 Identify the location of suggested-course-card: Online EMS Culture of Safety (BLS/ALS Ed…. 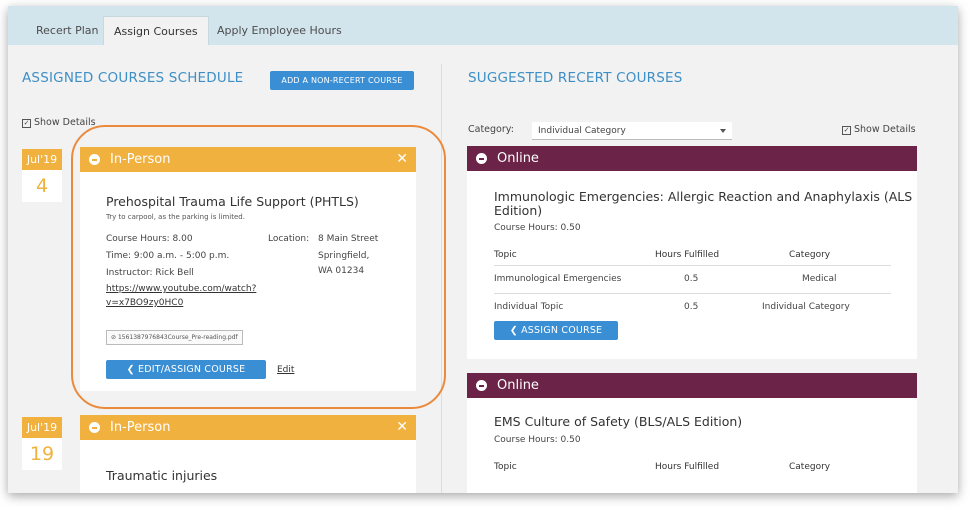
(692, 433).